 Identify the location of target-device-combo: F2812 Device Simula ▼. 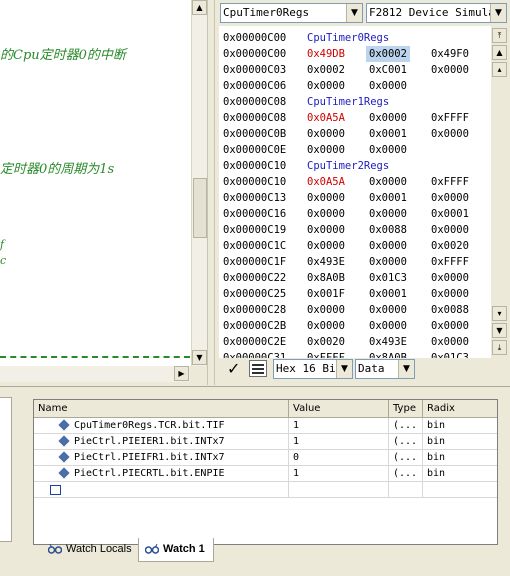
(436, 13).